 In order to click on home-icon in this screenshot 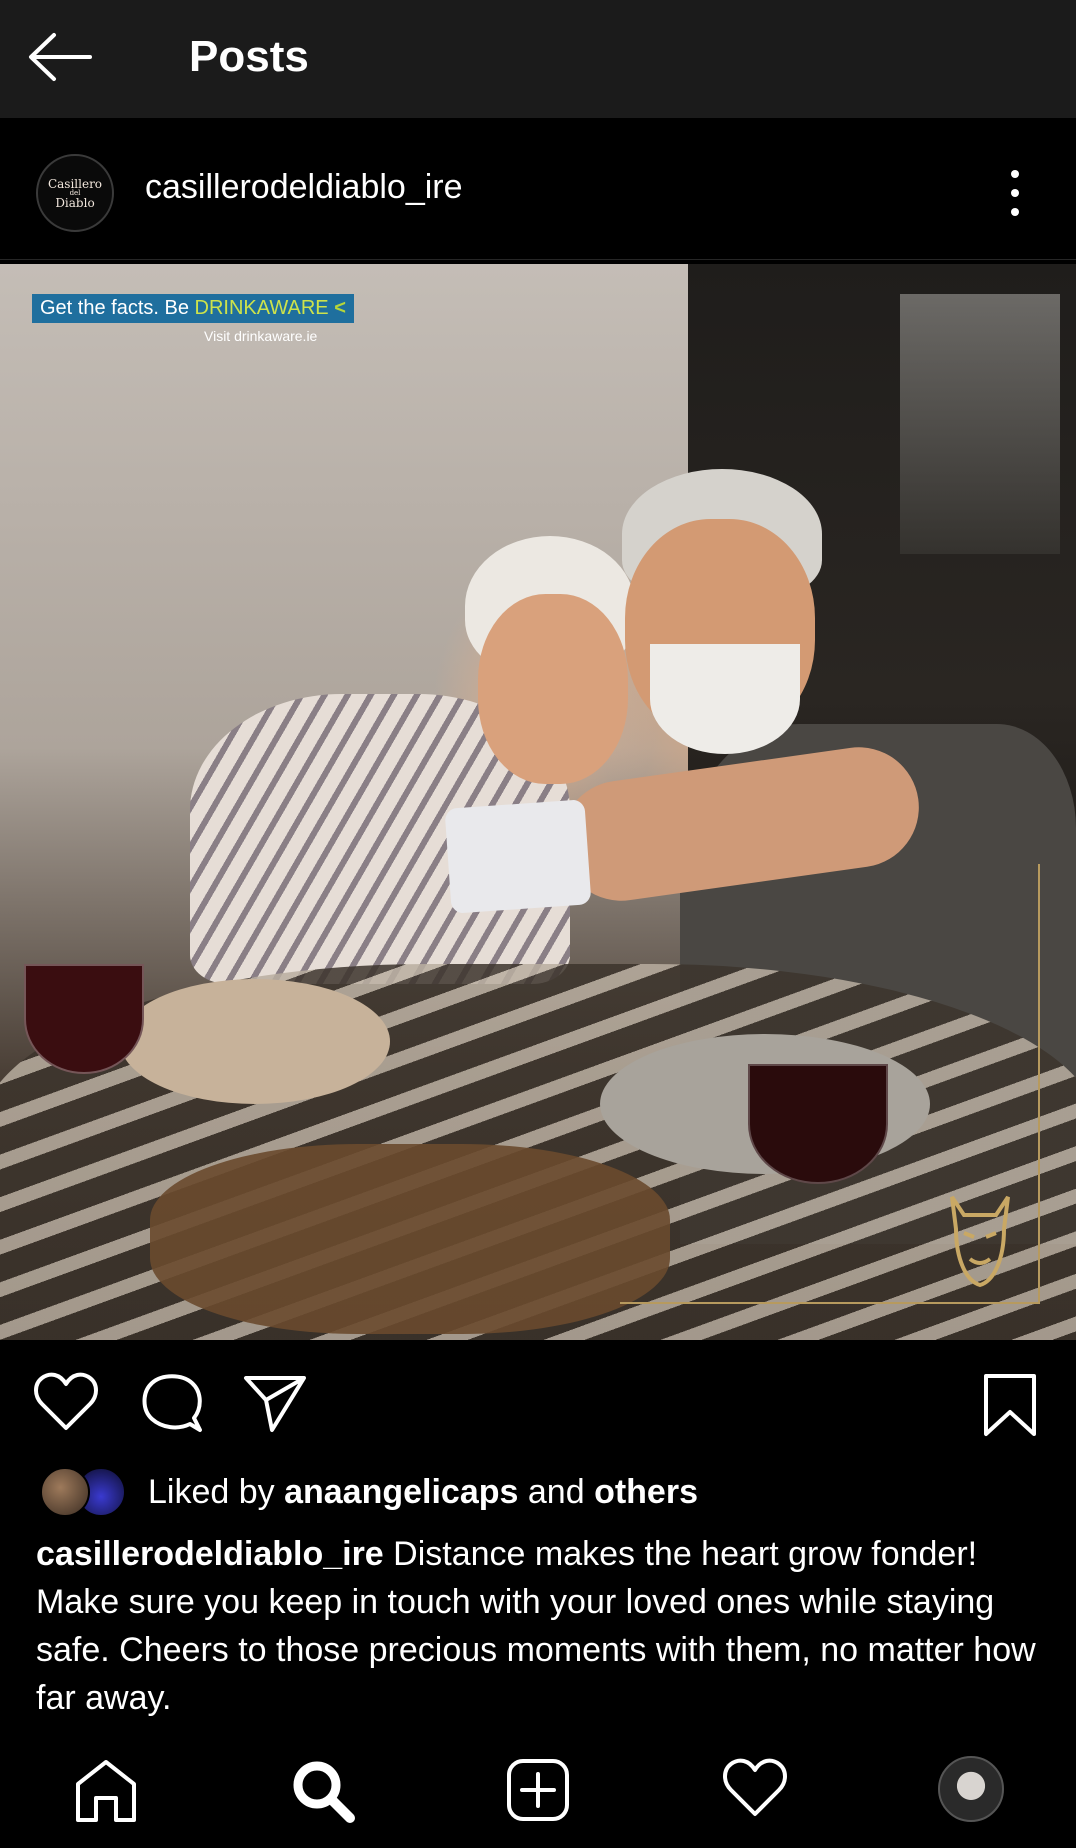, I will do `click(106, 1791)`.